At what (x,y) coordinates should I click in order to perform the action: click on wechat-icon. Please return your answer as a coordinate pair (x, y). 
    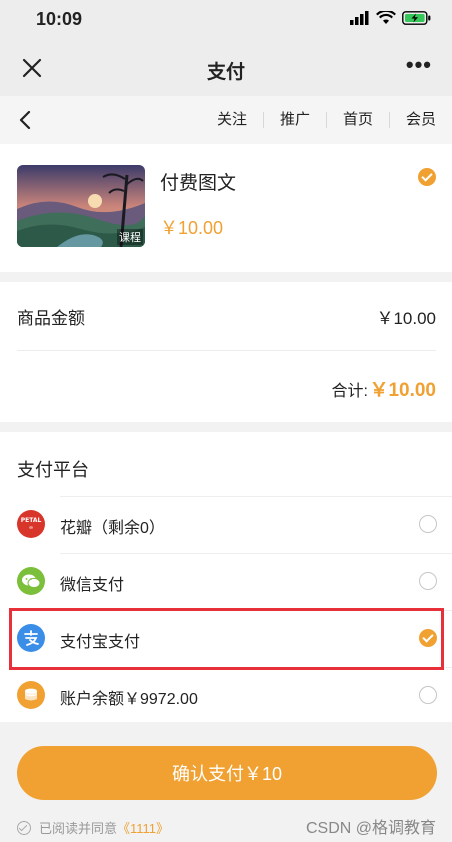
    Looking at the image, I should click on (31, 581).